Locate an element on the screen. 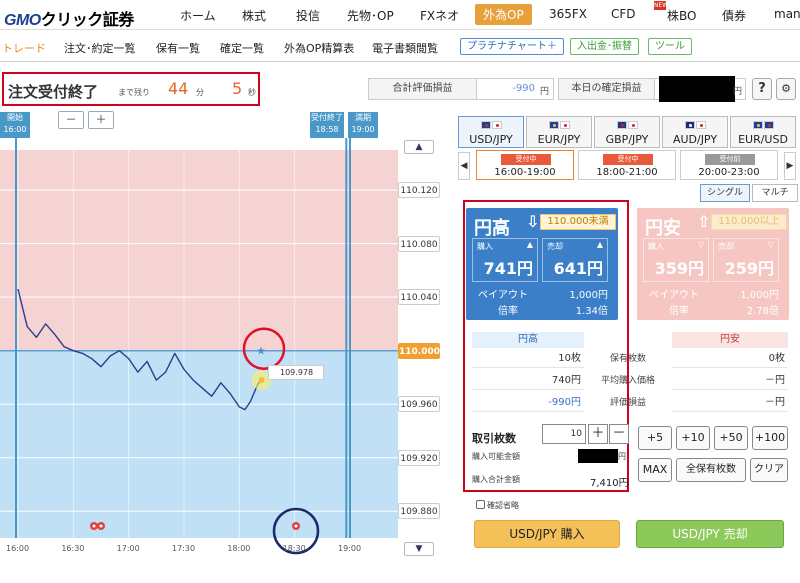  add-10-button: +10 is located at coordinates (693, 438).